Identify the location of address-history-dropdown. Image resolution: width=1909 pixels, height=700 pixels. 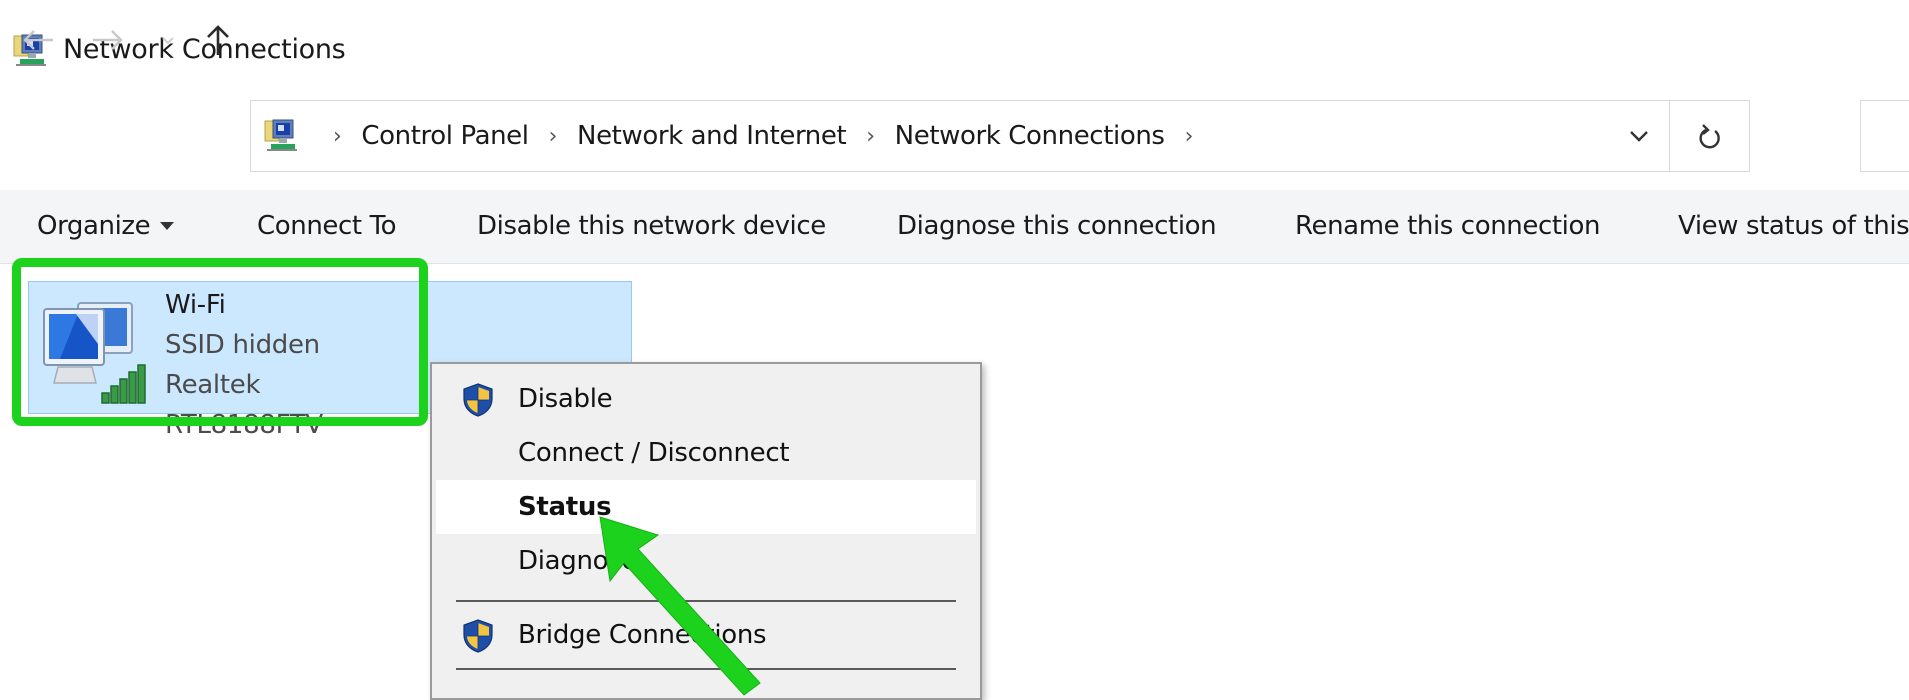
(1639, 136).